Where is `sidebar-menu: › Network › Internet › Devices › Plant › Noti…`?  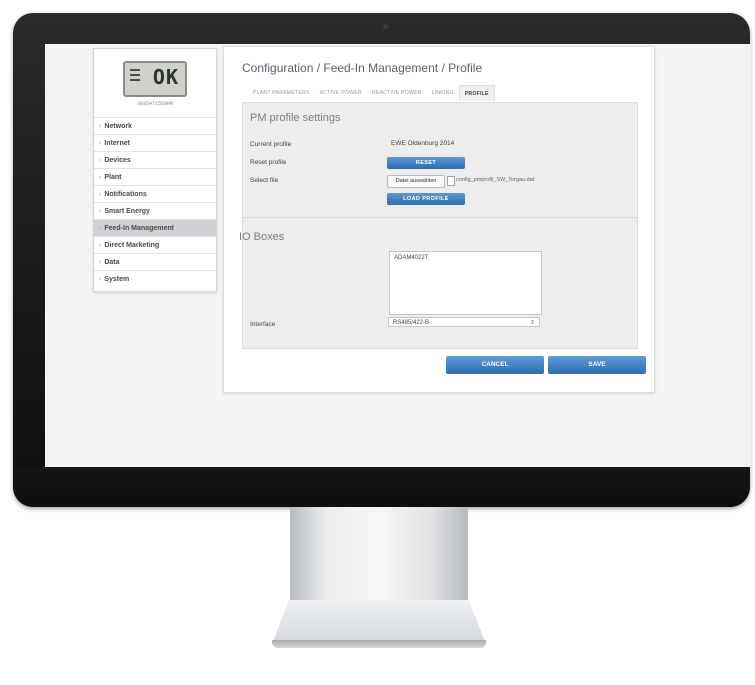 sidebar-menu: › Network › Internet › Devices › Plant › Noti… is located at coordinates (155, 202).